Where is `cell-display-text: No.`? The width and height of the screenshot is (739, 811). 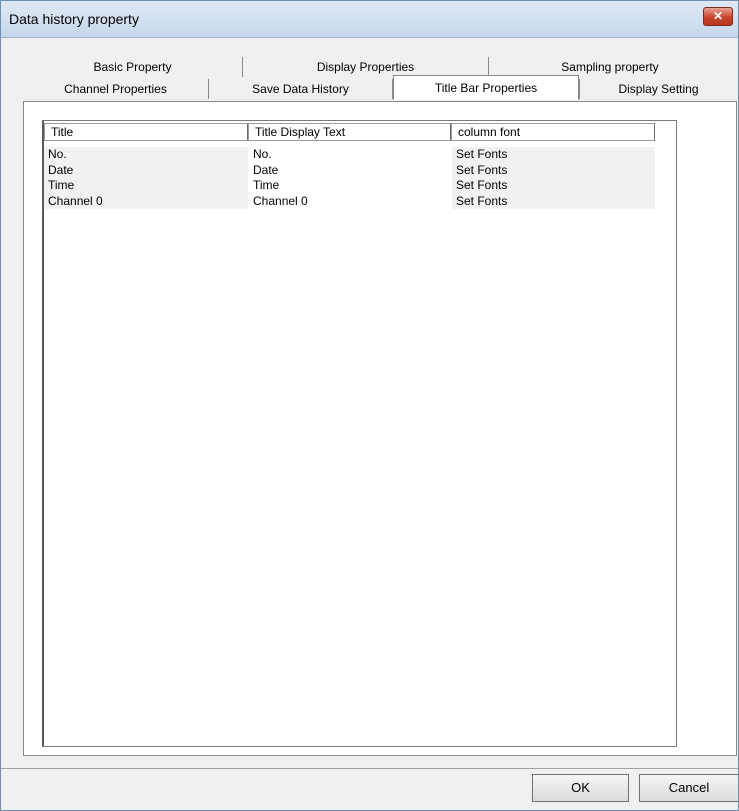 cell-display-text: No. is located at coordinates (352, 155).